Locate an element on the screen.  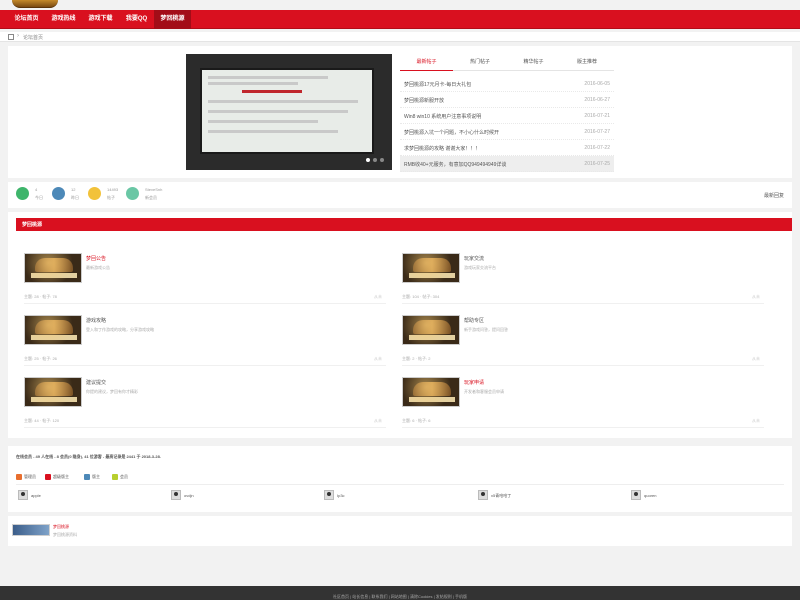
tab-item: 热门帖子 is located at coordinates (480, 62).